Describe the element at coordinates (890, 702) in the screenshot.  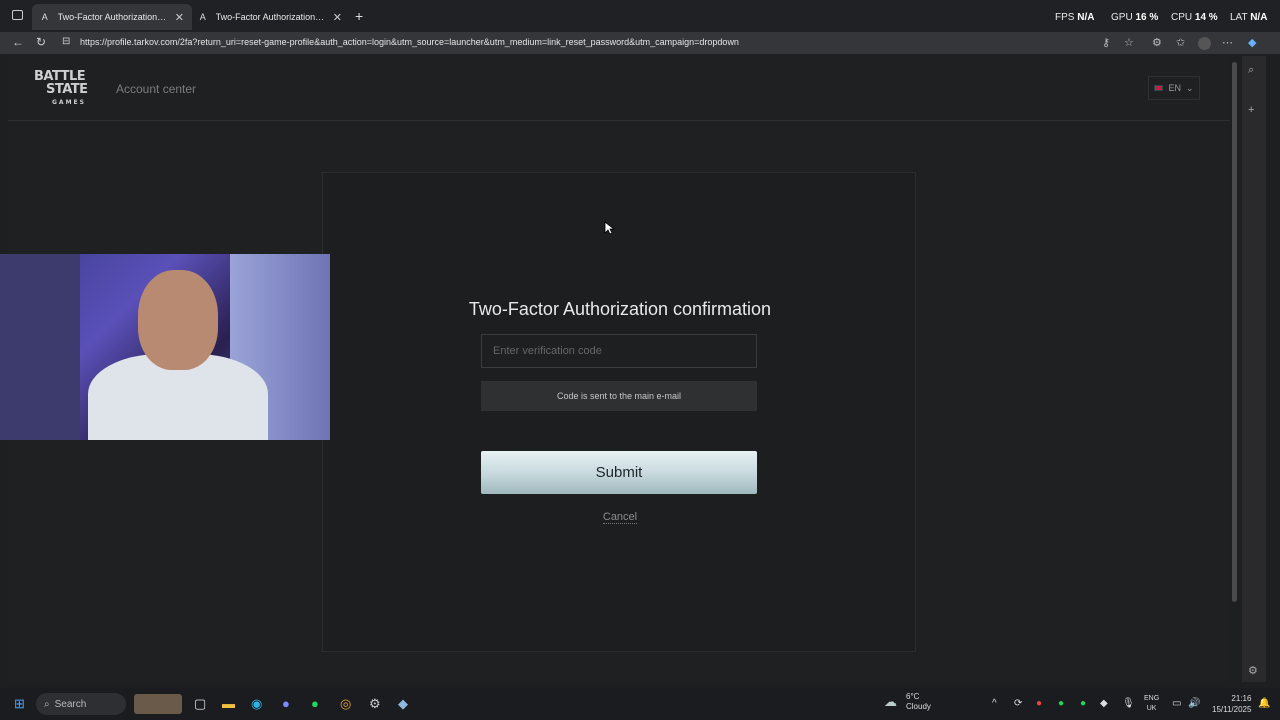
I see `cloudy-weather-icon: ☁` at that location.